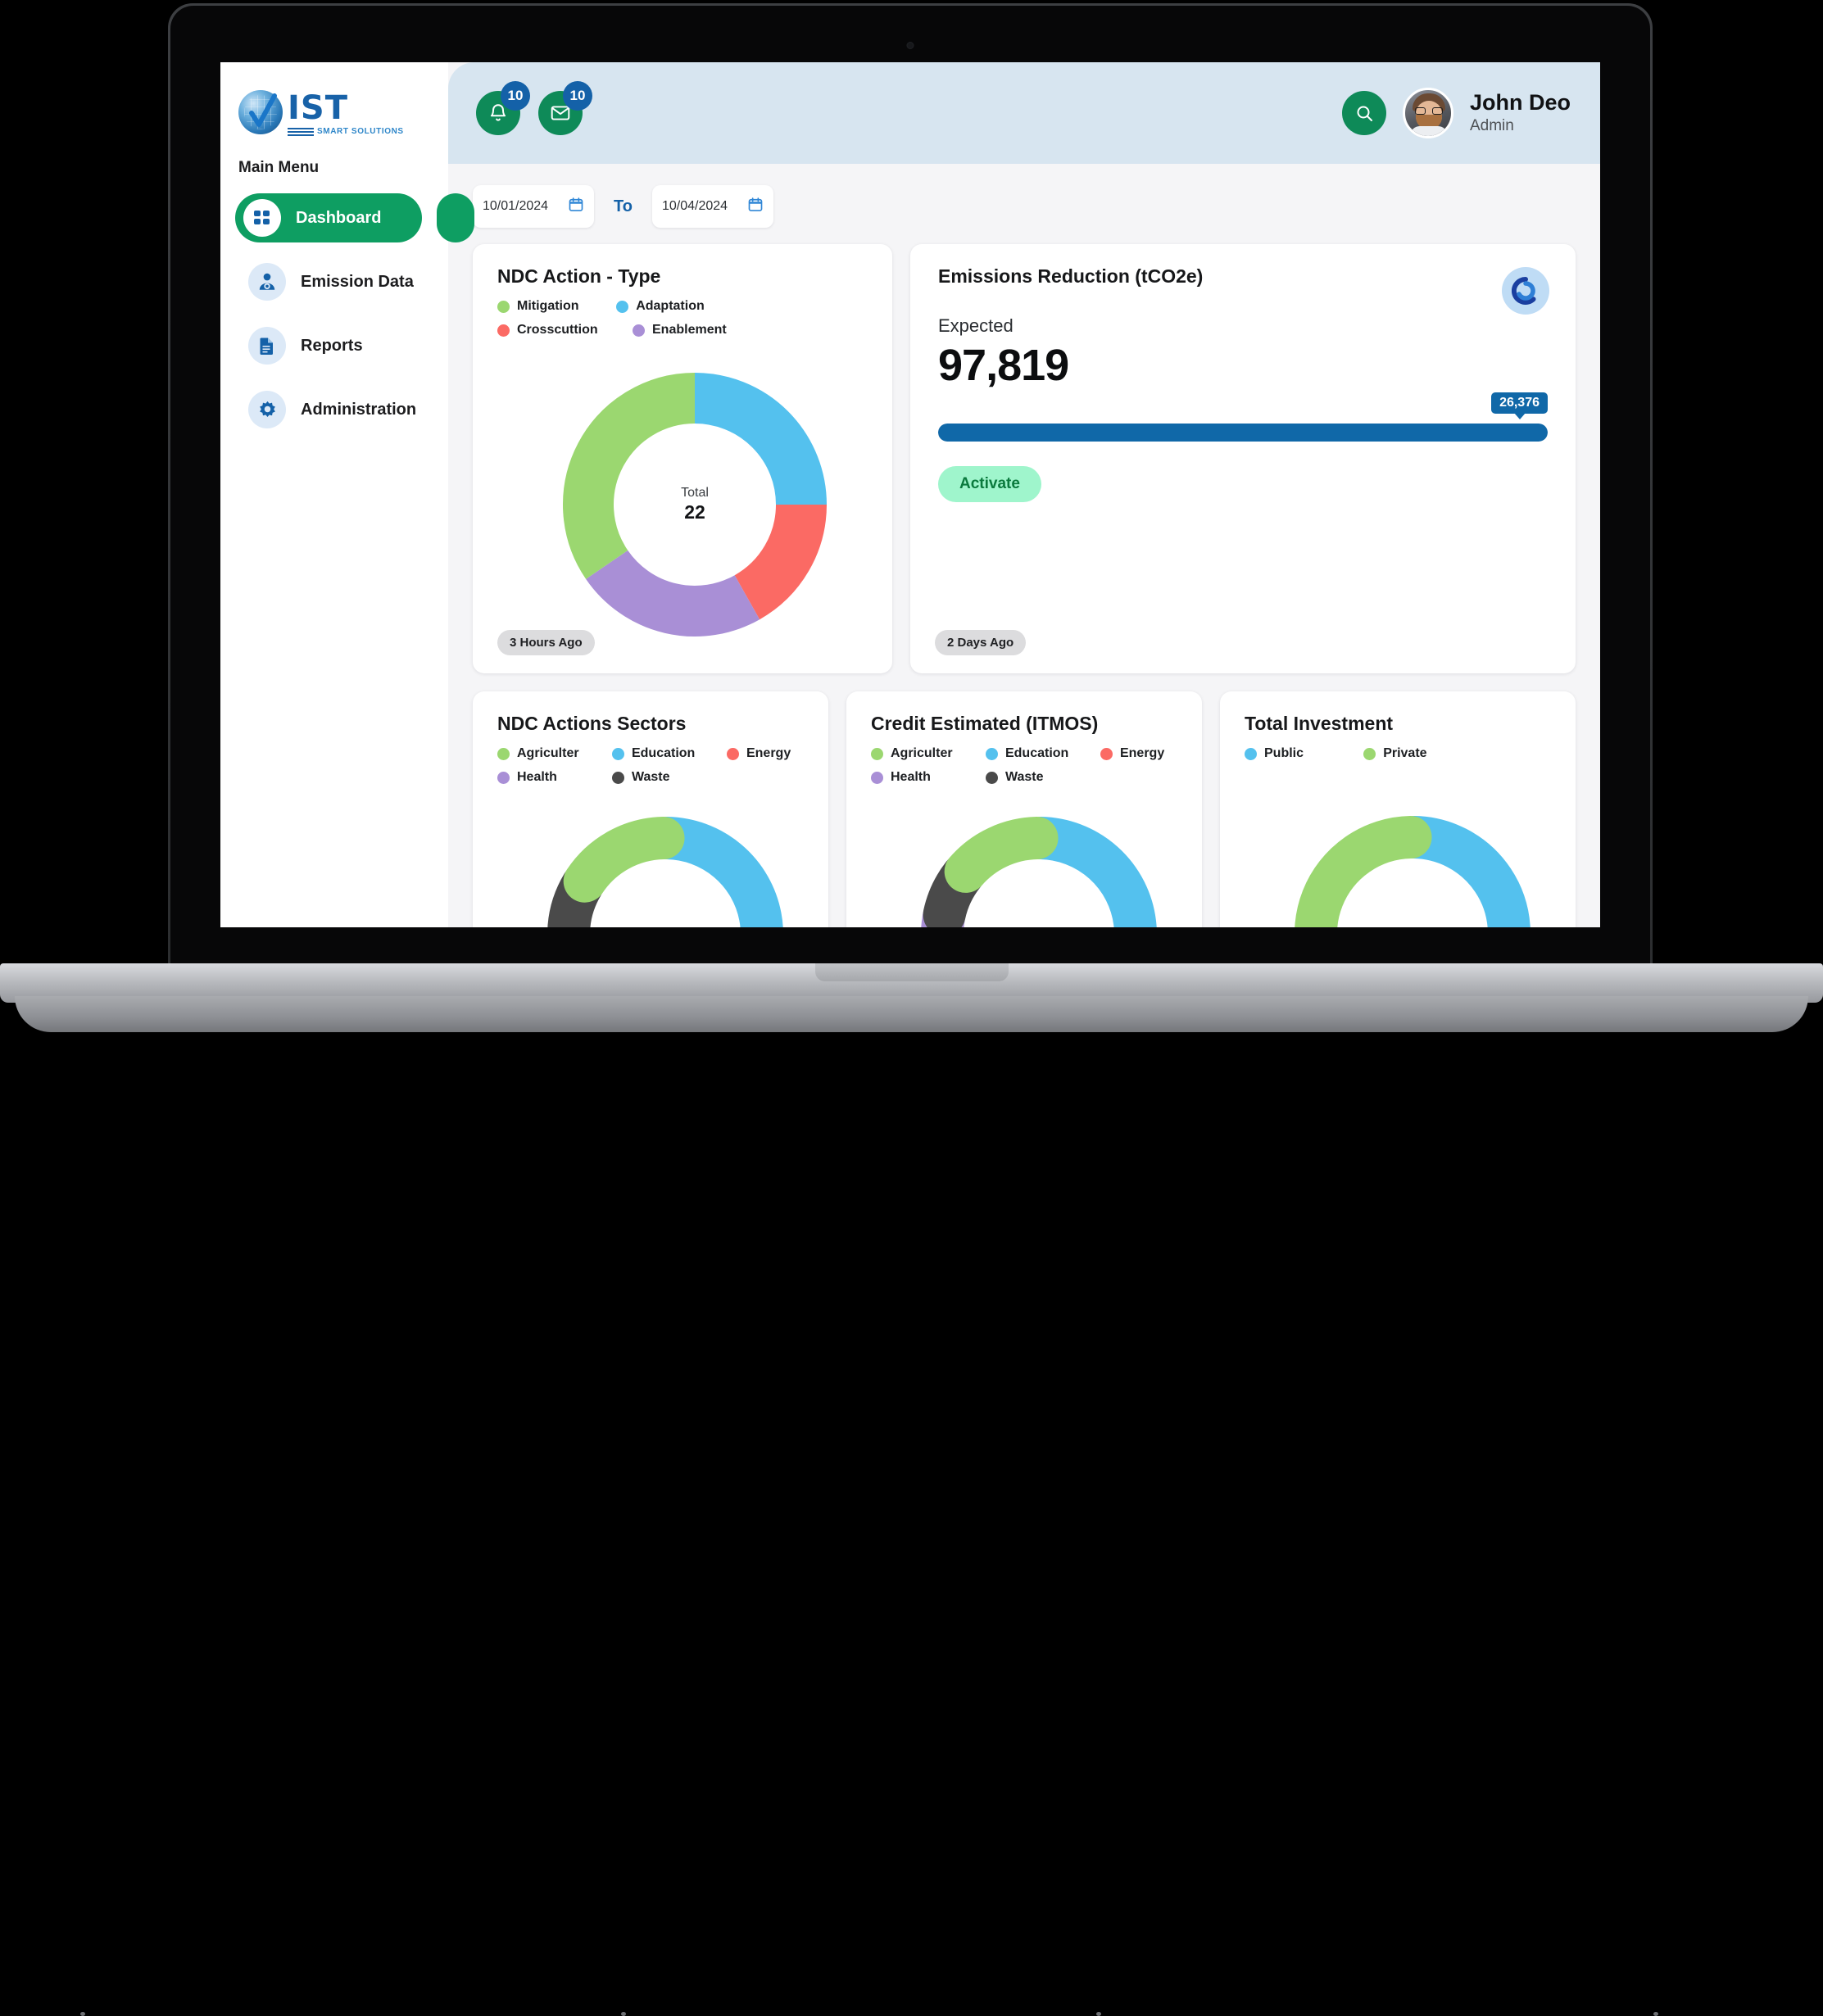  I want to click on sidebar-item-administration: Administration, so click(334, 409).